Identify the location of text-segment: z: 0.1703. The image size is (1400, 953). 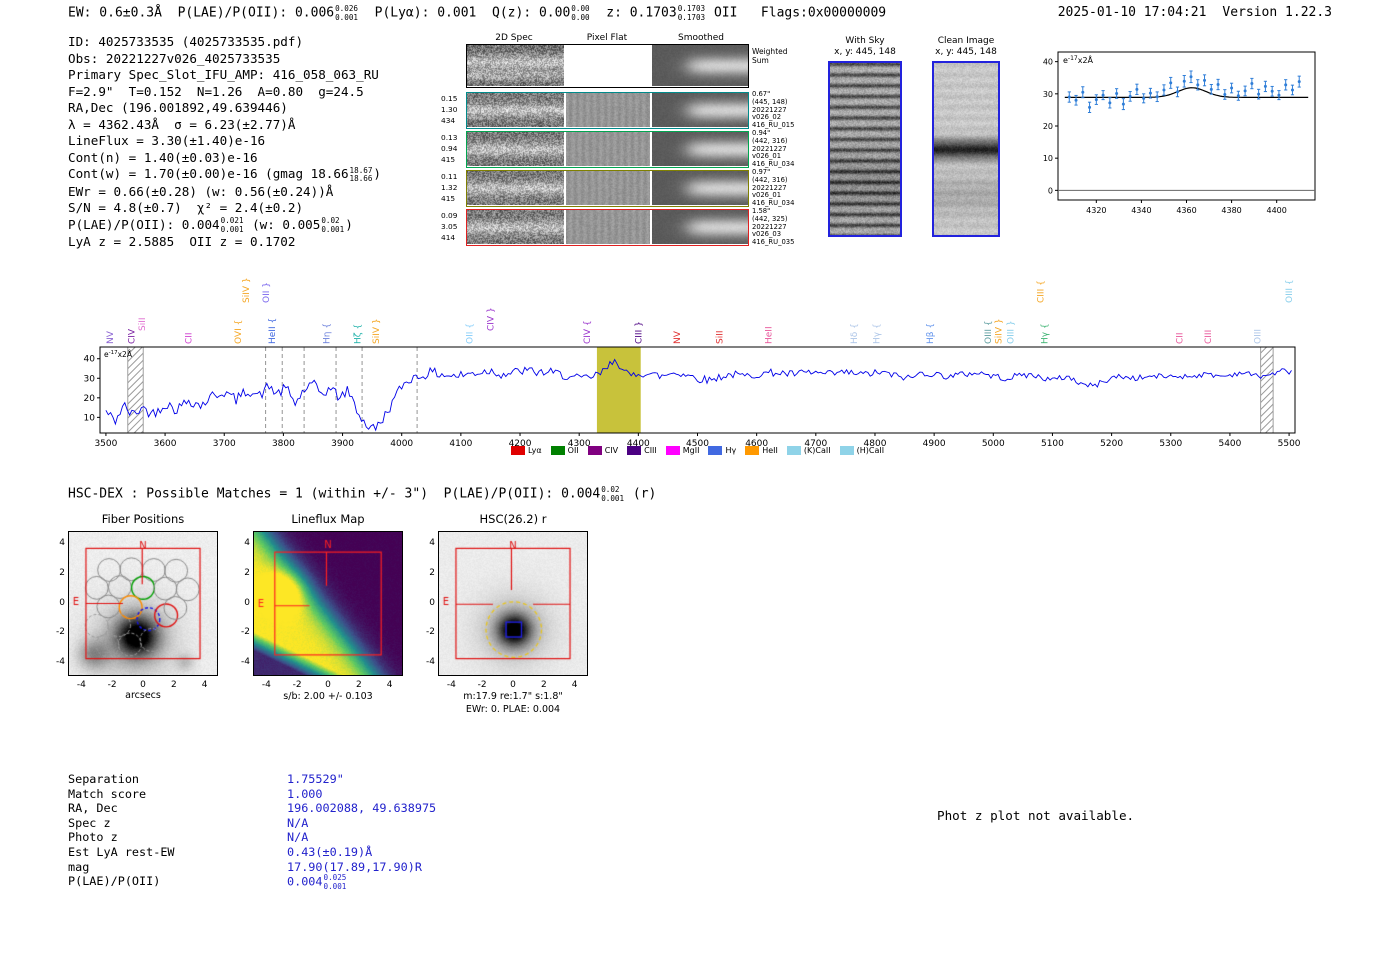
(633, 13).